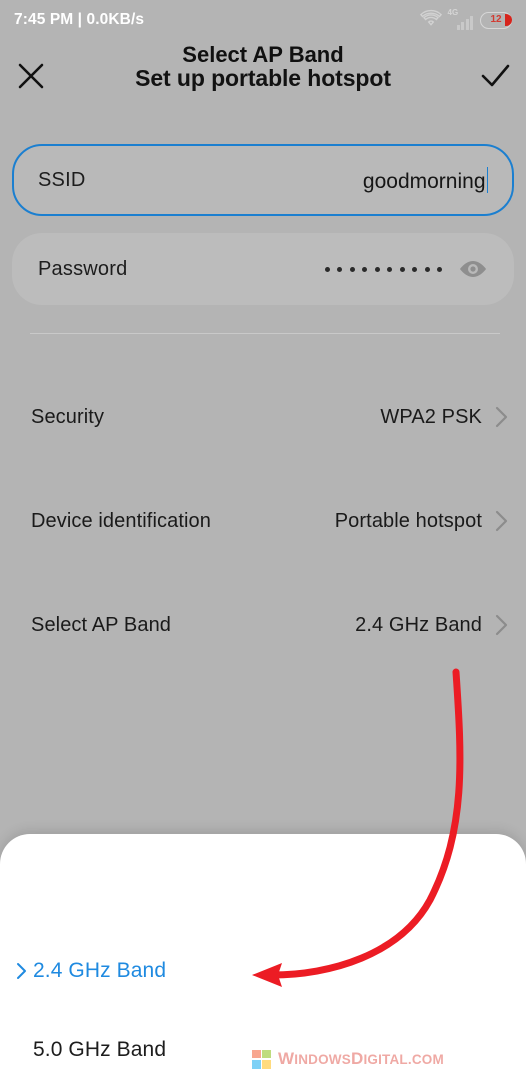 Image resolution: width=526 pixels, height=1085 pixels. I want to click on status-icons: 4G 12, so click(465, 19).